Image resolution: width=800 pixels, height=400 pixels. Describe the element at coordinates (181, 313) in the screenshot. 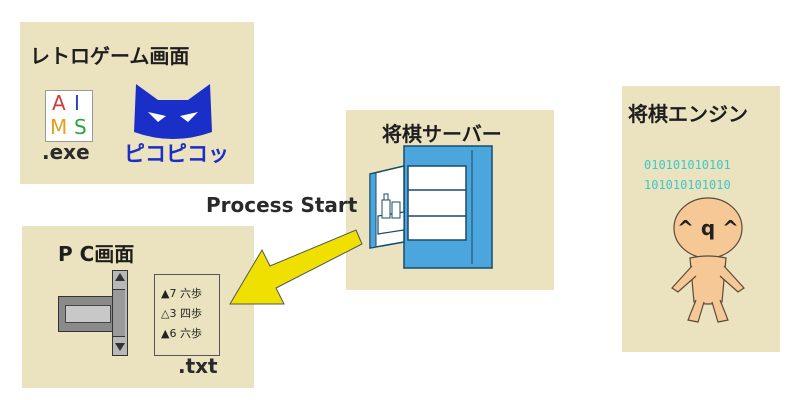

I see `move-2: △3 四歩` at that location.